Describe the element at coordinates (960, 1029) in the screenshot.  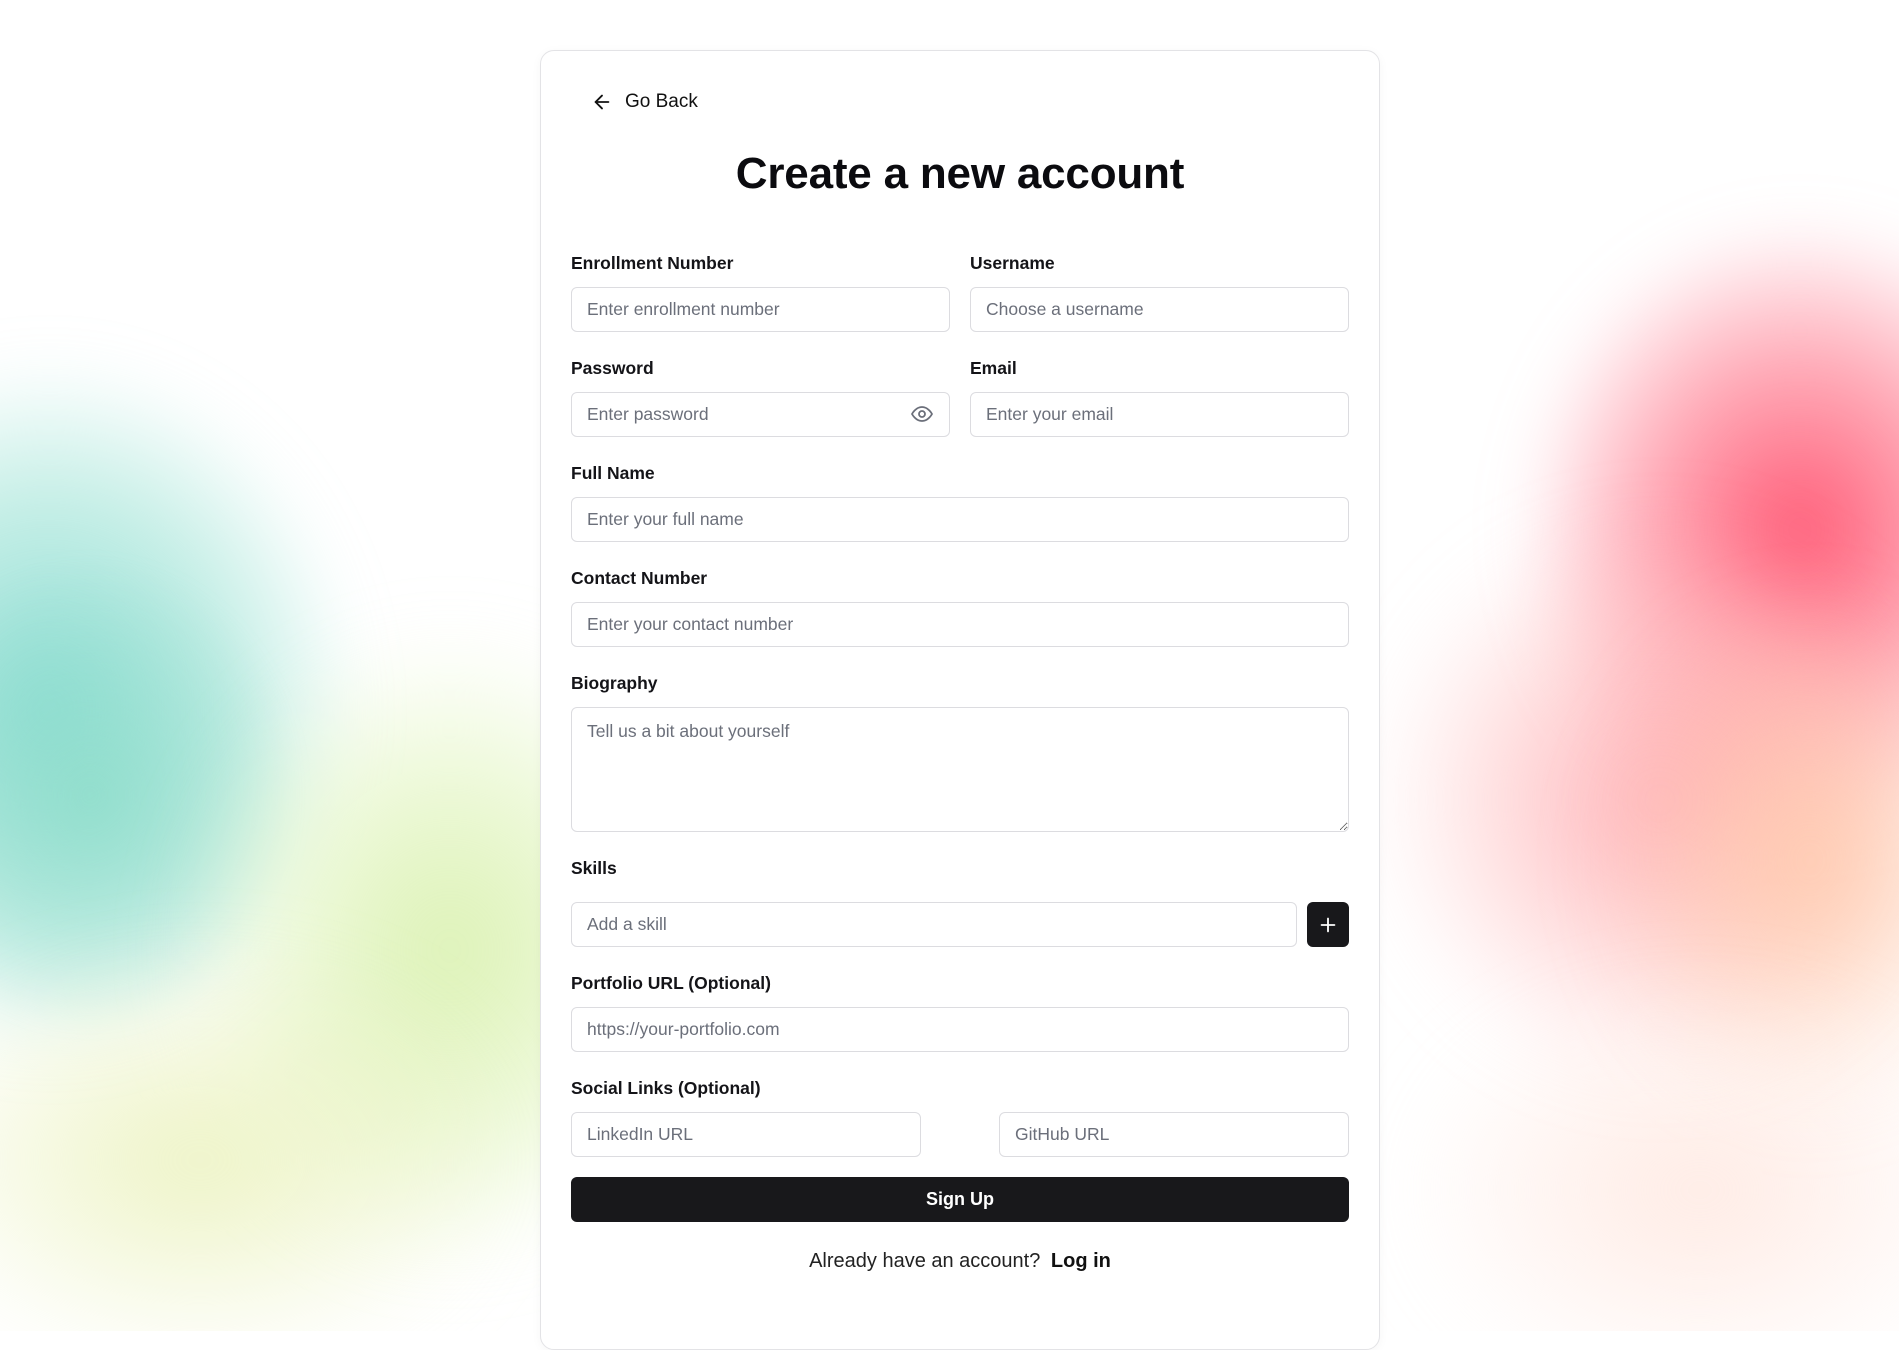
I see `portfolio-url-input` at that location.